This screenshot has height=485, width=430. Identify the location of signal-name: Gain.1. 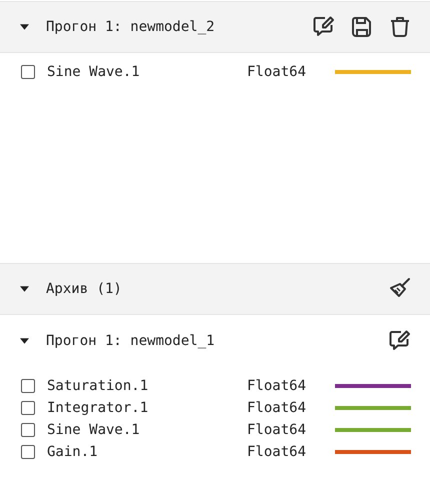
(73, 452).